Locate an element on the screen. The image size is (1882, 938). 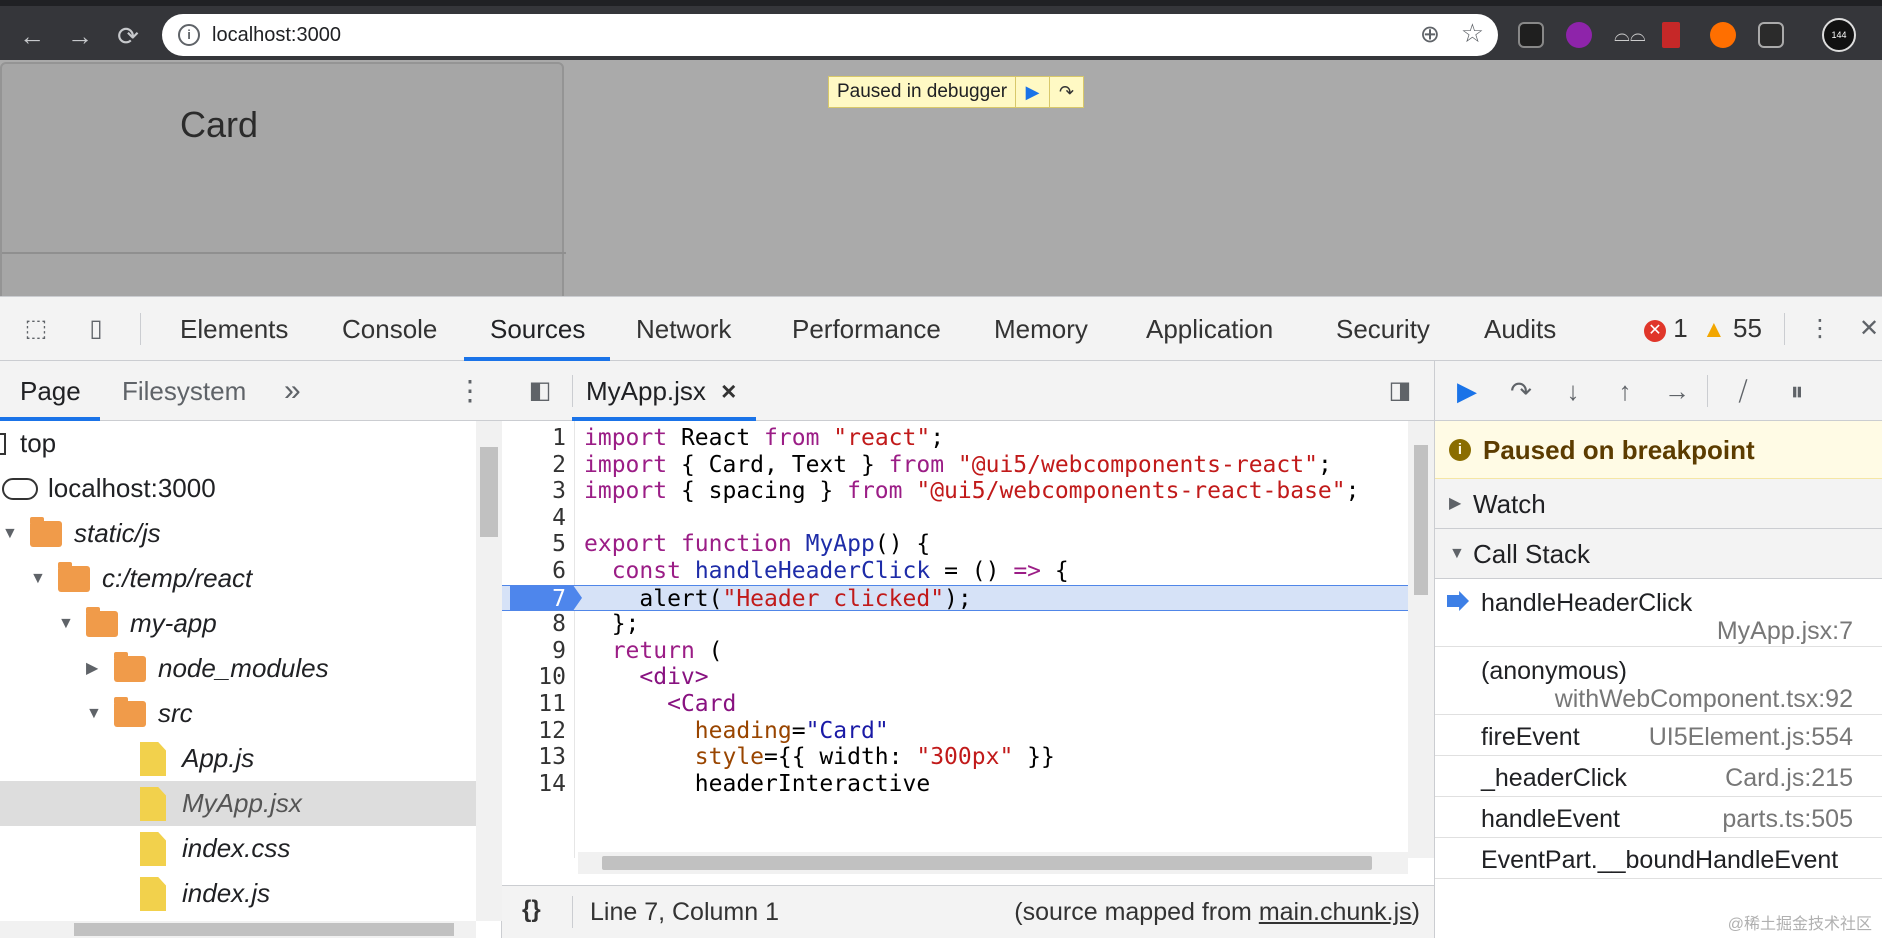
line-number: 4 is located at coordinates (534, 518).